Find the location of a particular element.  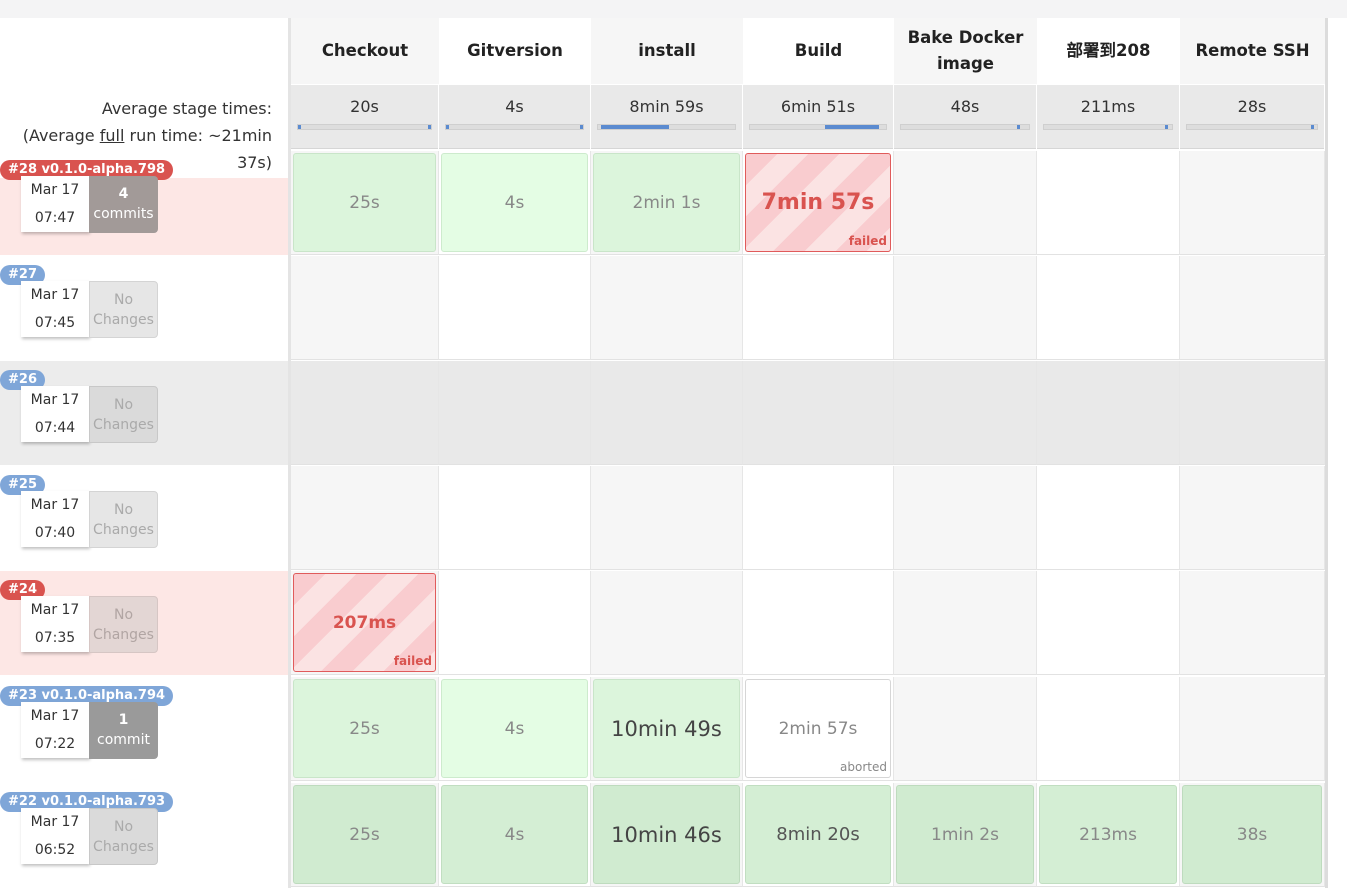

average-label-line1: Average stage times: is located at coordinates (186, 108).